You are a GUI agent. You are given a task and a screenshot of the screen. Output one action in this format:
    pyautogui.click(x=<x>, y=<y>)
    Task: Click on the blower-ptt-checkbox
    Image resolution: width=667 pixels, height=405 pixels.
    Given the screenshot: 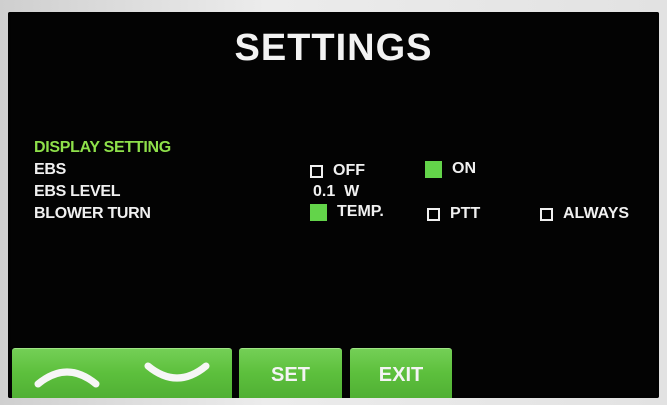 What is the action you would take?
    pyautogui.click(x=433, y=214)
    